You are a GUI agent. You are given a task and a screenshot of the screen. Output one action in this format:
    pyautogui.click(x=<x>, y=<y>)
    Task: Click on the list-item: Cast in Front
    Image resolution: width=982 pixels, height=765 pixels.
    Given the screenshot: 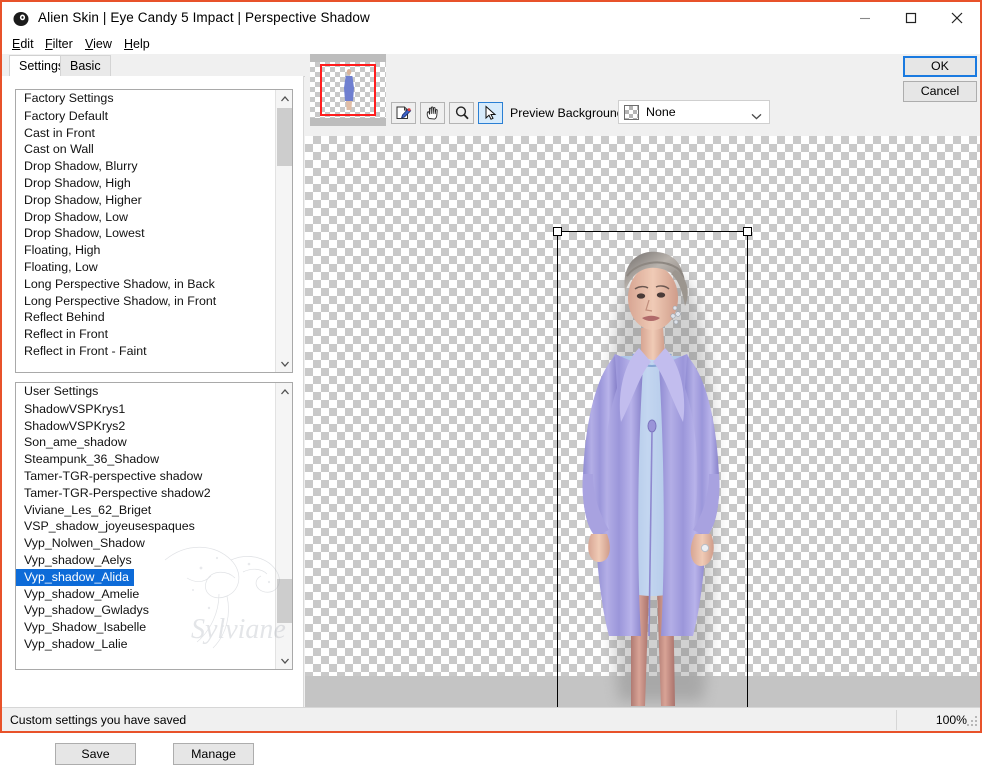 What is the action you would take?
    pyautogui.click(x=145, y=133)
    